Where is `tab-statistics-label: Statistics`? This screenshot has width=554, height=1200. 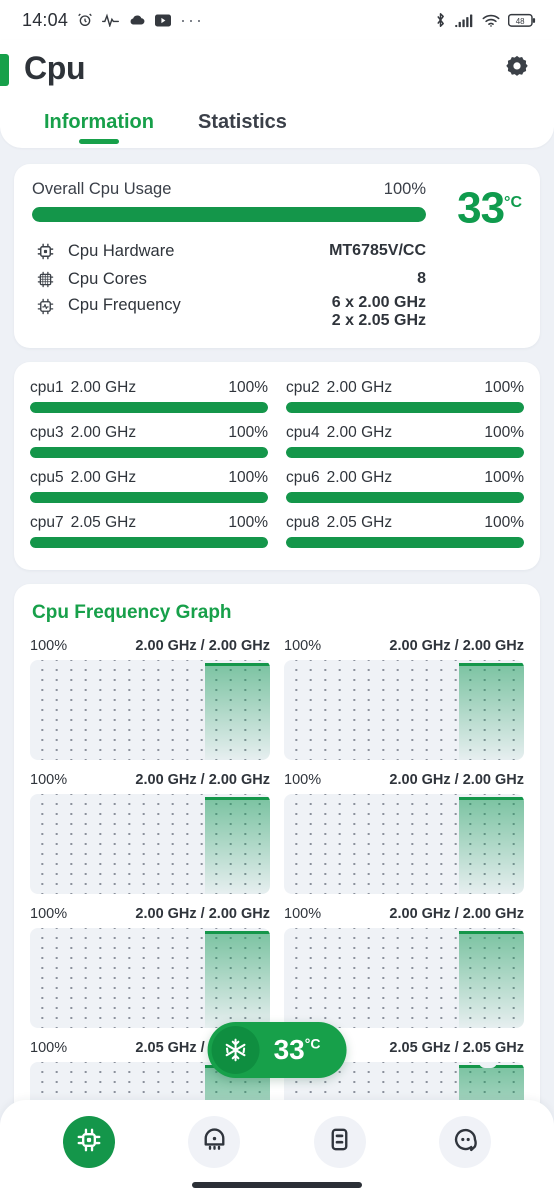
tab-statistics-label: Statistics is located at coordinates (242, 122).